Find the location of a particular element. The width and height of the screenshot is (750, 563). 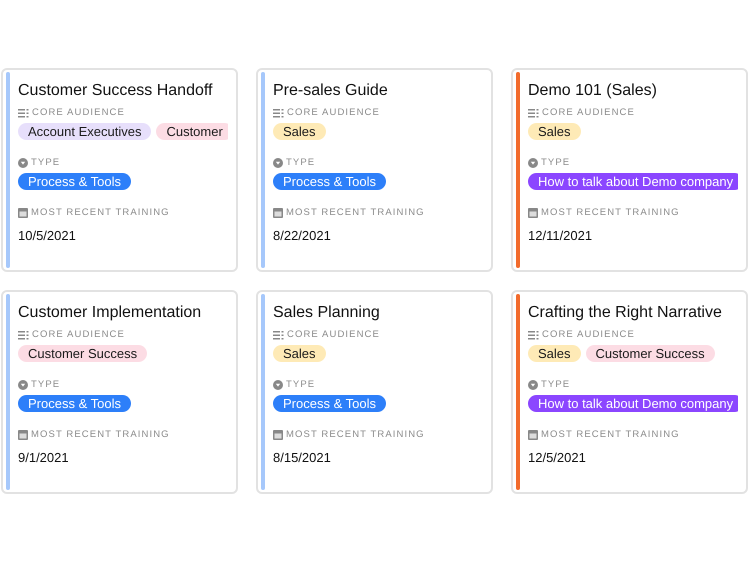

date-value: 10/5/2021 is located at coordinates (47, 235).